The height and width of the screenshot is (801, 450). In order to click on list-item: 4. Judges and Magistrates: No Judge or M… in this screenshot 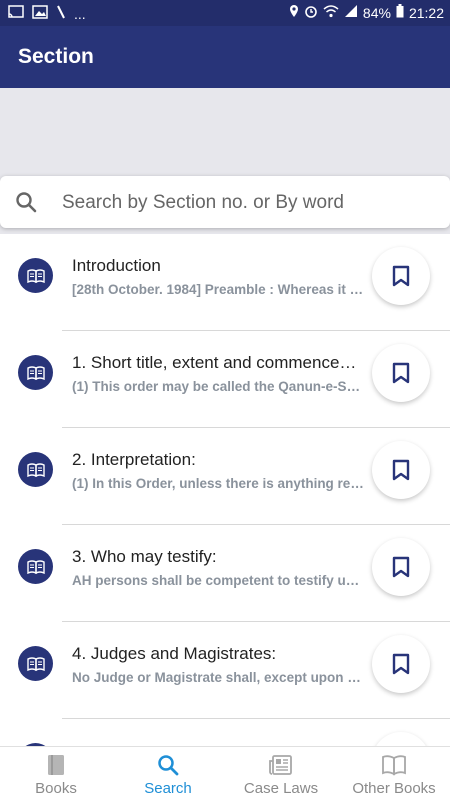, I will do `click(225, 670)`.